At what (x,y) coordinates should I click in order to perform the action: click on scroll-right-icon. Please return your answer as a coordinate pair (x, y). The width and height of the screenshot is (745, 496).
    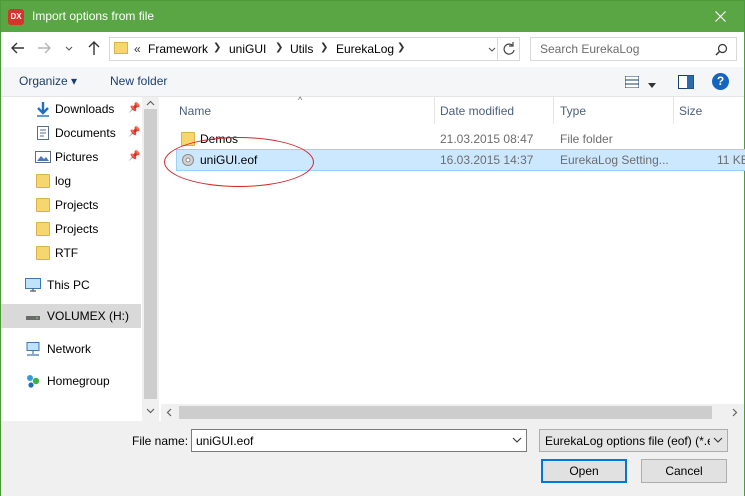
    Looking at the image, I should click on (735, 412).